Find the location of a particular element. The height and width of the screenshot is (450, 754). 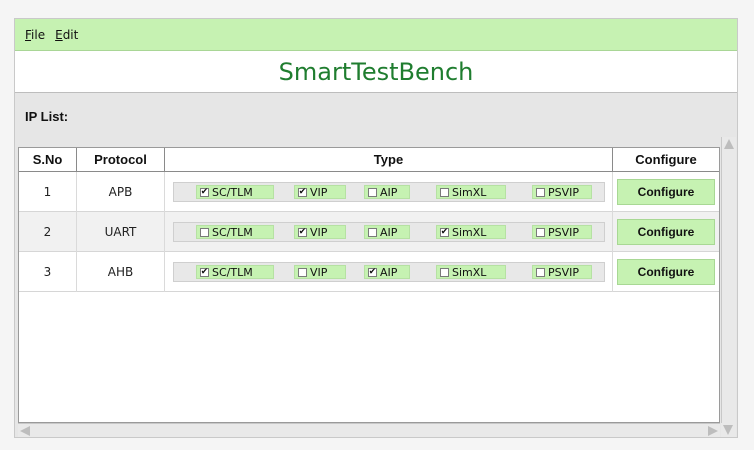

checkbox-simxl: ✔ SimXL is located at coordinates (471, 232).